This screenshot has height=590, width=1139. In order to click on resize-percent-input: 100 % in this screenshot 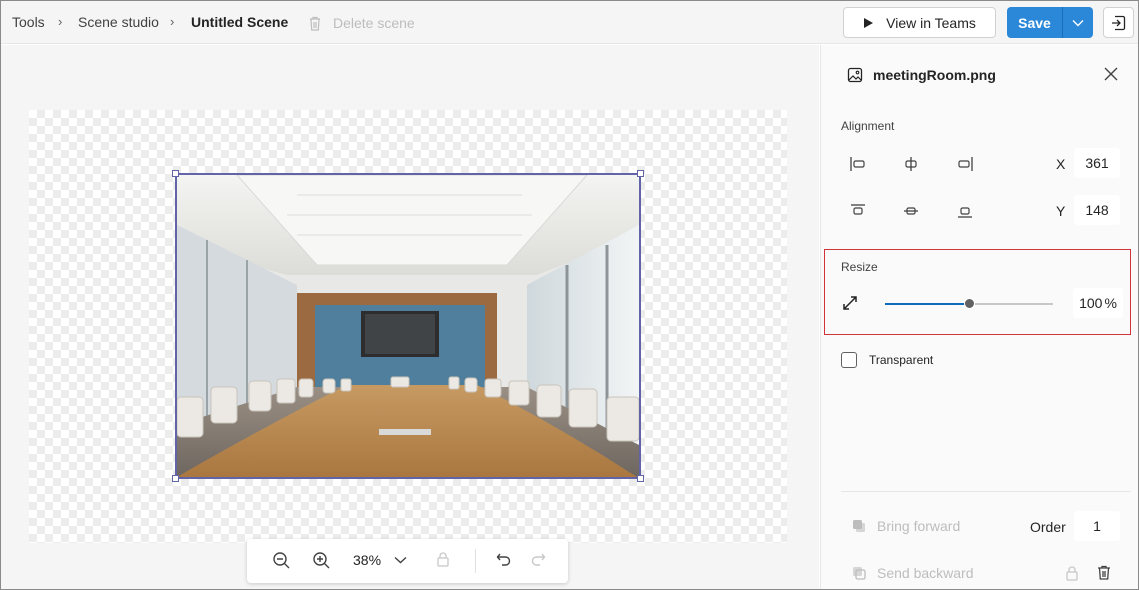, I will do `click(1098, 303)`.